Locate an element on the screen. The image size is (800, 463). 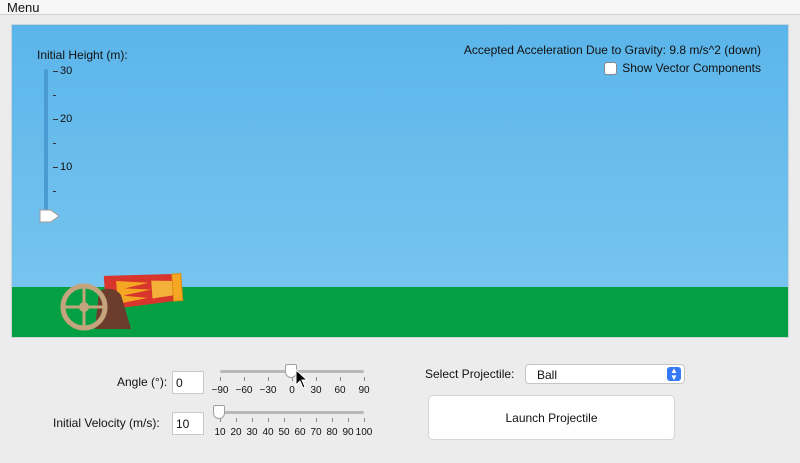
angle-slider-tick-label: 90 is located at coordinates (364, 390).